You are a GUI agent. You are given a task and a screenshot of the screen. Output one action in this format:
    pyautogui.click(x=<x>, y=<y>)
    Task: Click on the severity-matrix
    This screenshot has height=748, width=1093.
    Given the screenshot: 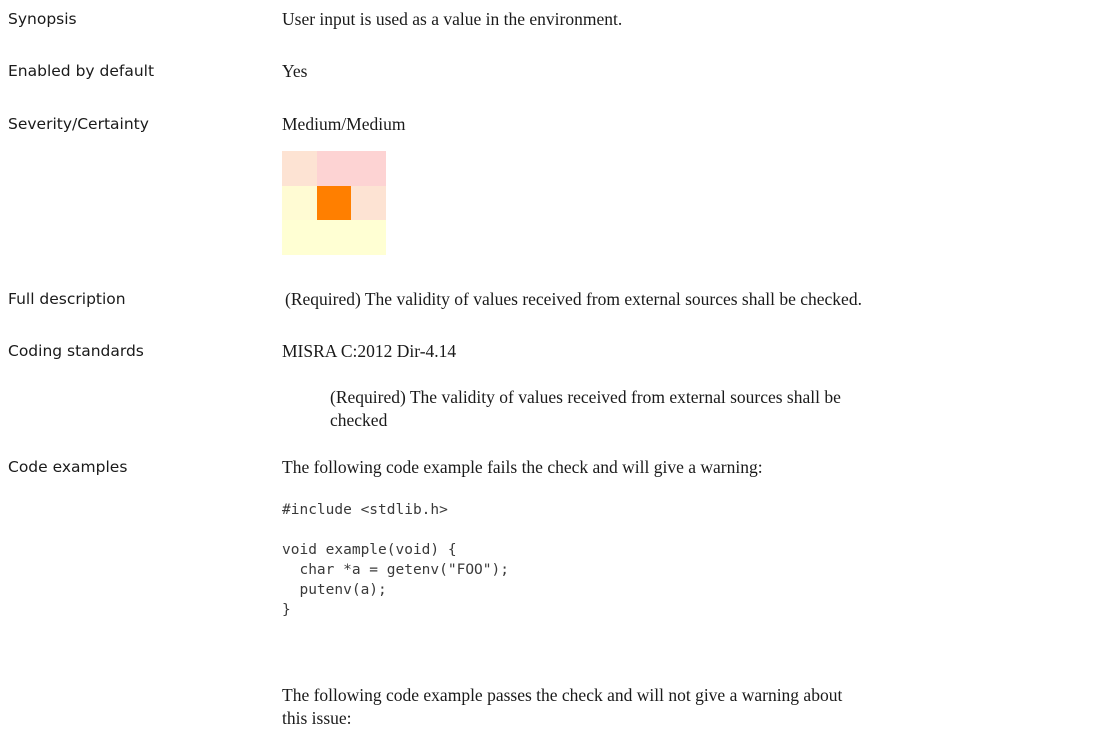 What is the action you would take?
    pyautogui.click(x=334, y=203)
    